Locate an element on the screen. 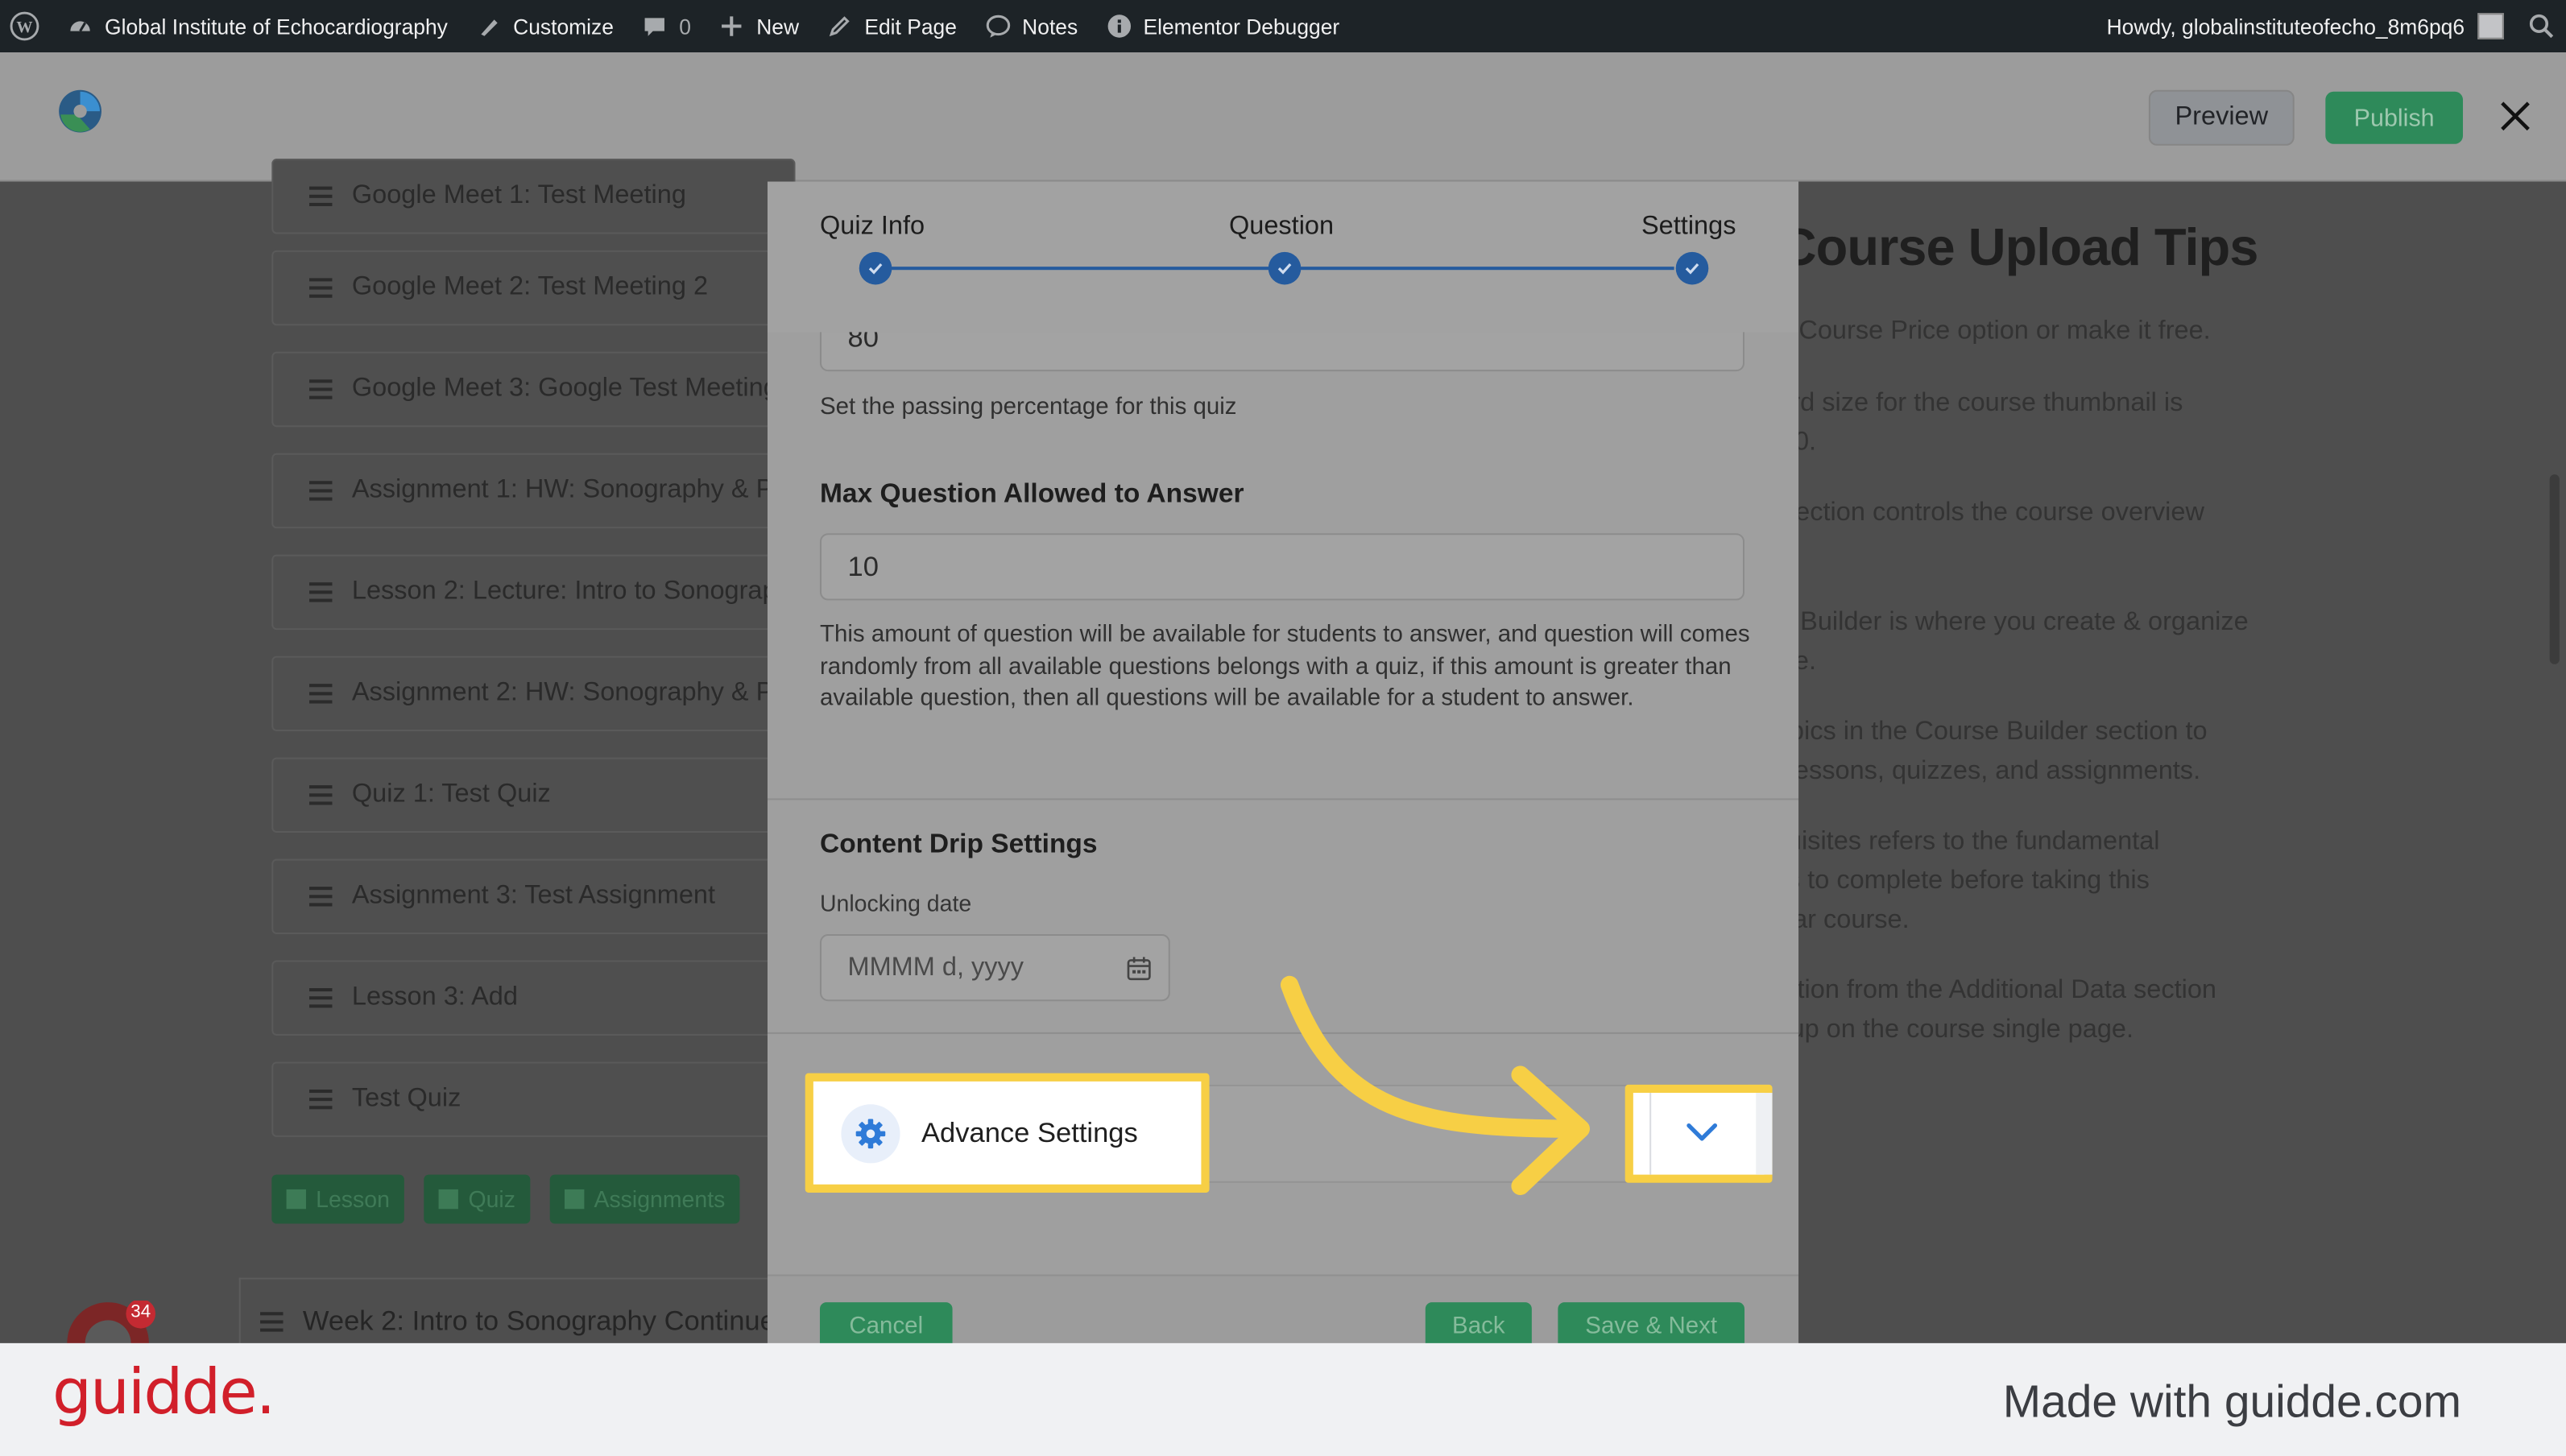  curriculum-item: Assignment 2: HW: Sonography & Physics is located at coordinates (533, 694).